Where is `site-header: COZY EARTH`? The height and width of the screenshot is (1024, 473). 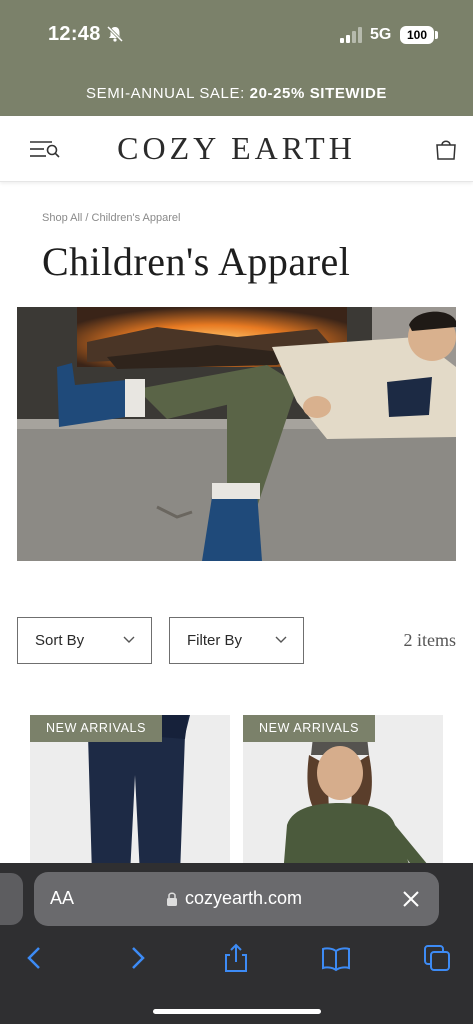
site-header: COZY EARTH is located at coordinates (236, 149).